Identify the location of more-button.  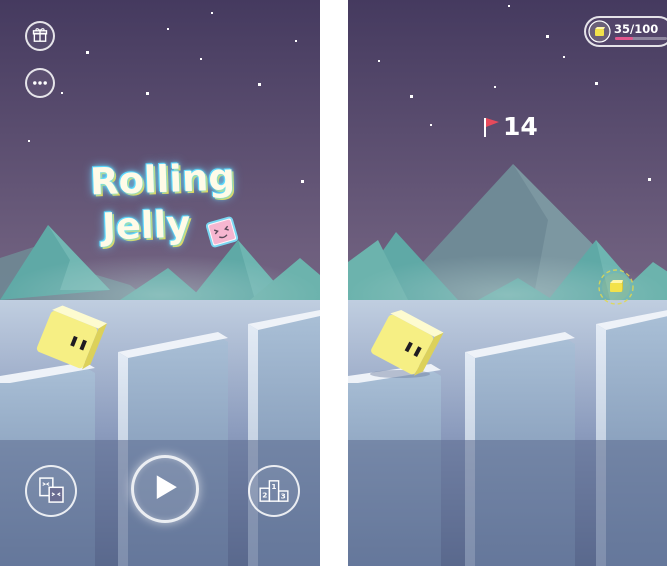
(40, 83).